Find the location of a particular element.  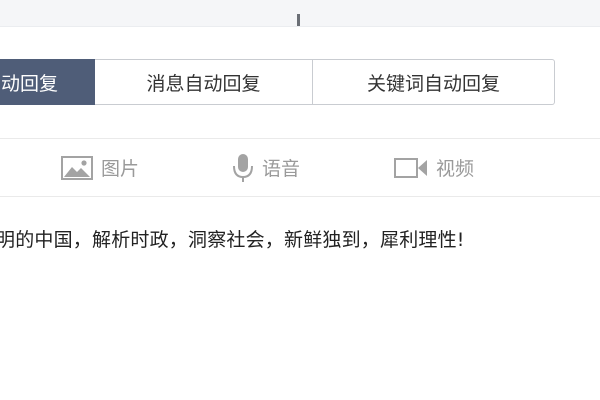

top-divider is located at coordinates (300, 26).